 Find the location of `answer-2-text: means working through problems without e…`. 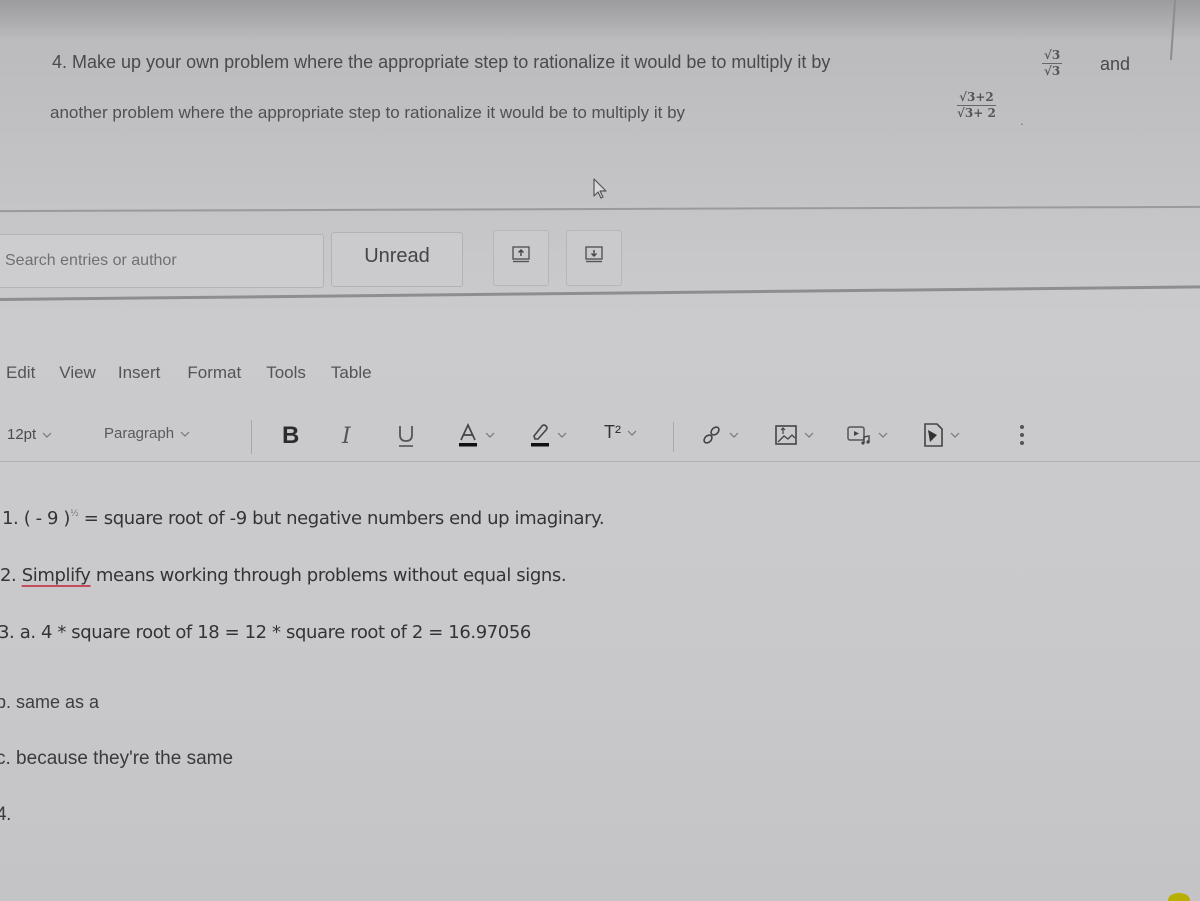

answer-2-text: means working through problems without e… is located at coordinates (328, 575).